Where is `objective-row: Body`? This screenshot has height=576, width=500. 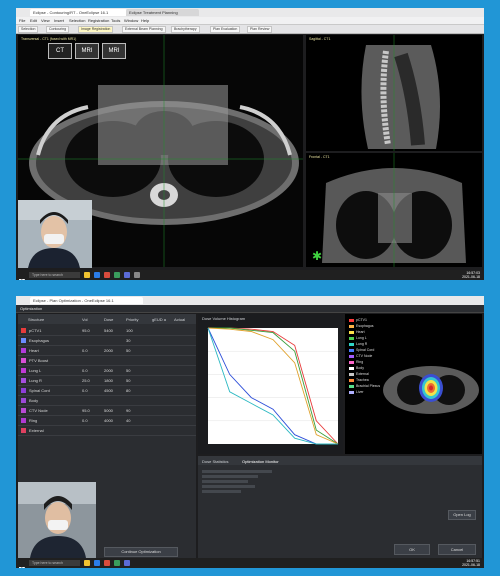 objective-row: Body is located at coordinates (107, 401).